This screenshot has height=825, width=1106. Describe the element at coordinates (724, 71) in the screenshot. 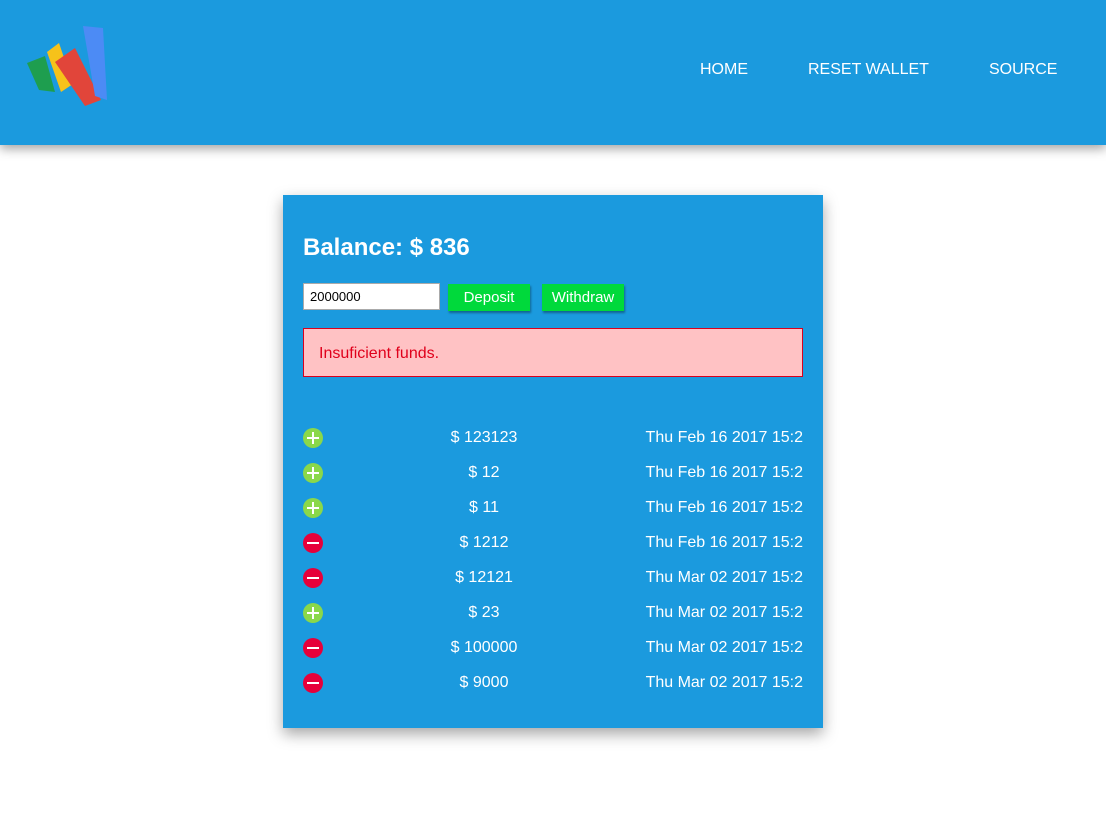

I see `nav-home: HOME` at that location.